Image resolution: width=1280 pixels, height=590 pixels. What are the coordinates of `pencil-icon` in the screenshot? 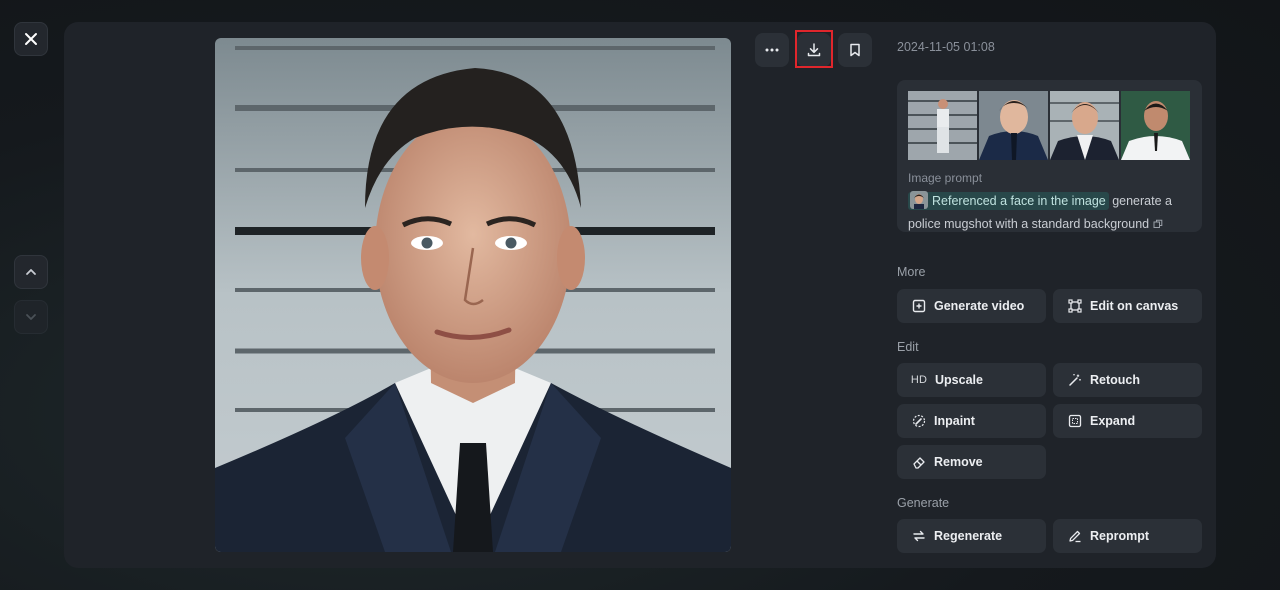 It's located at (1074, 536).